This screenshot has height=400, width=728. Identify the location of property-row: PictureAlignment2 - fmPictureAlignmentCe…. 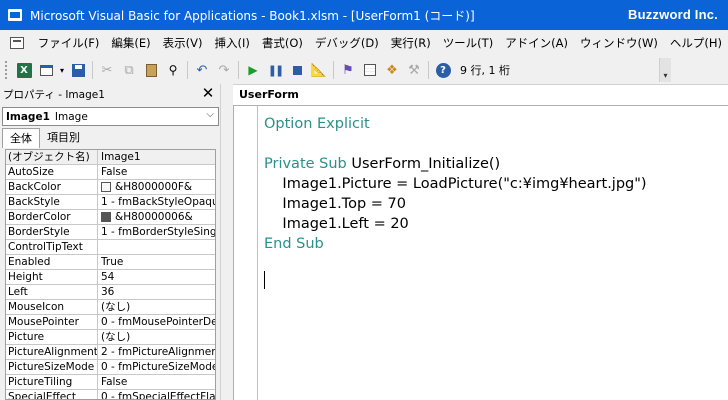
(110, 352).